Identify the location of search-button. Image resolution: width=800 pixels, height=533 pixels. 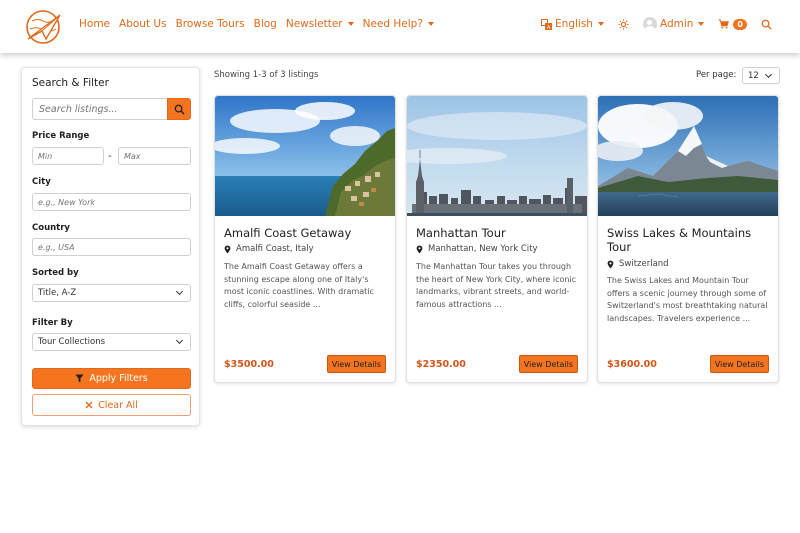
(766, 24).